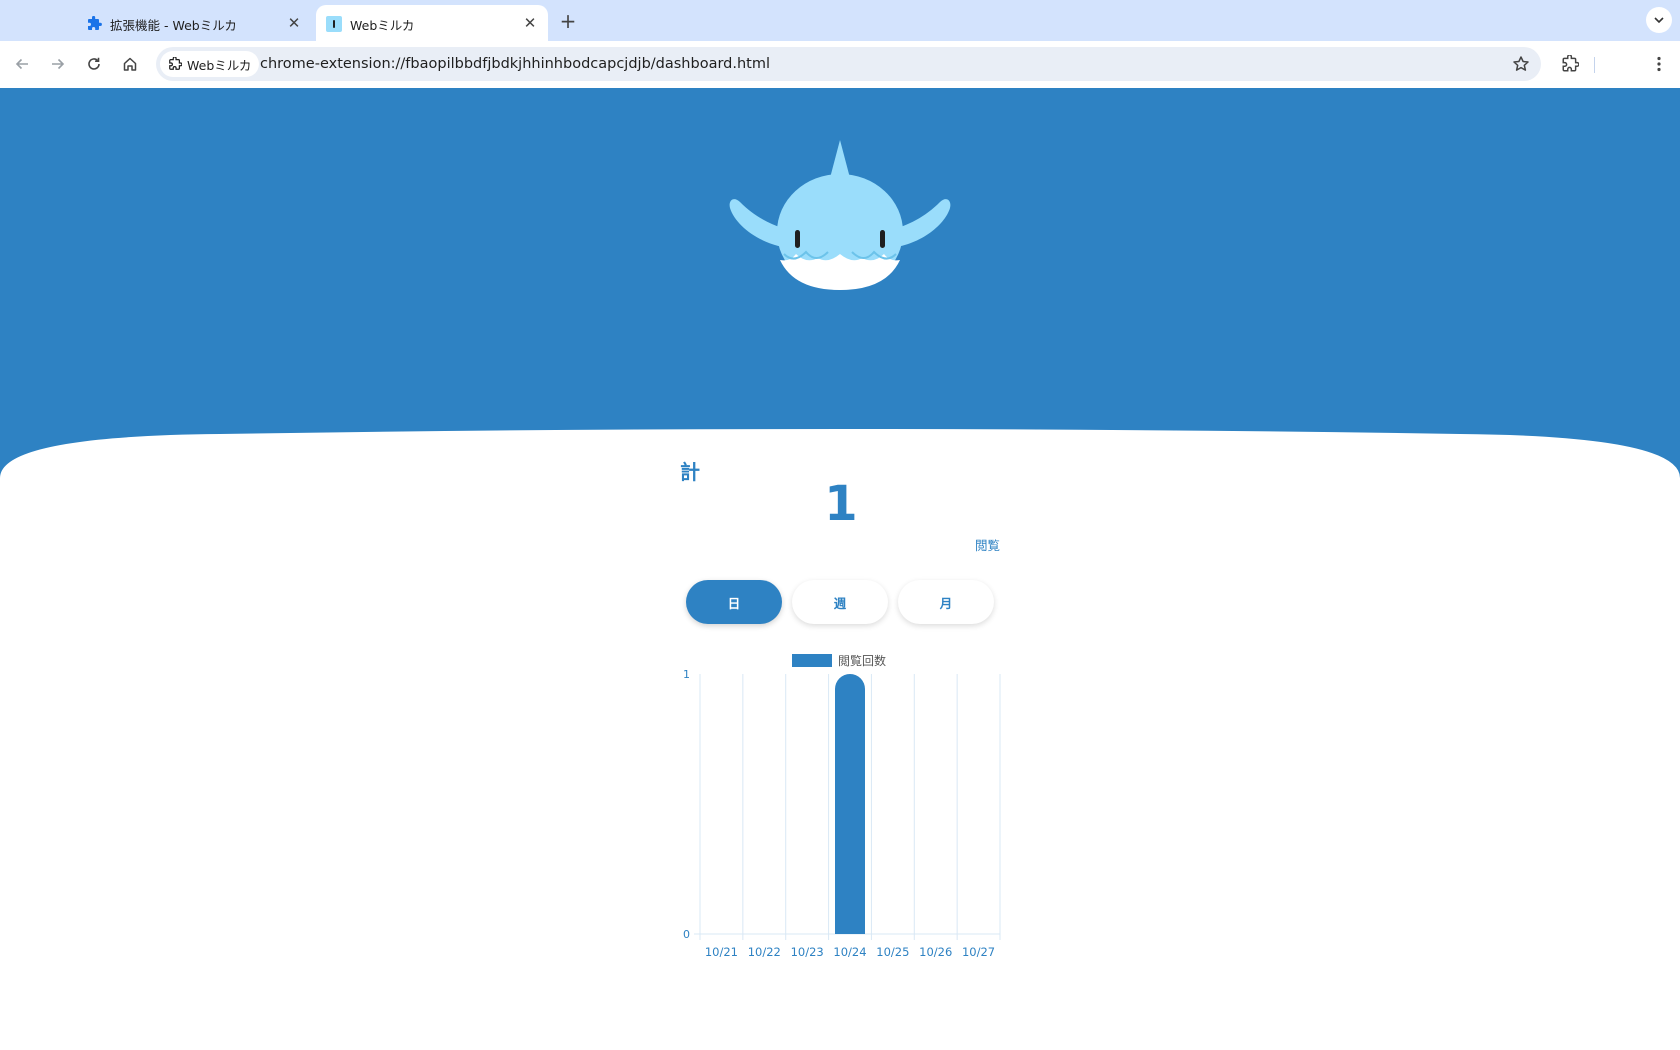 This screenshot has width=1680, height=1050. Describe the element at coordinates (807, 952) in the screenshot. I see `x-tick-label: 10/23` at that location.